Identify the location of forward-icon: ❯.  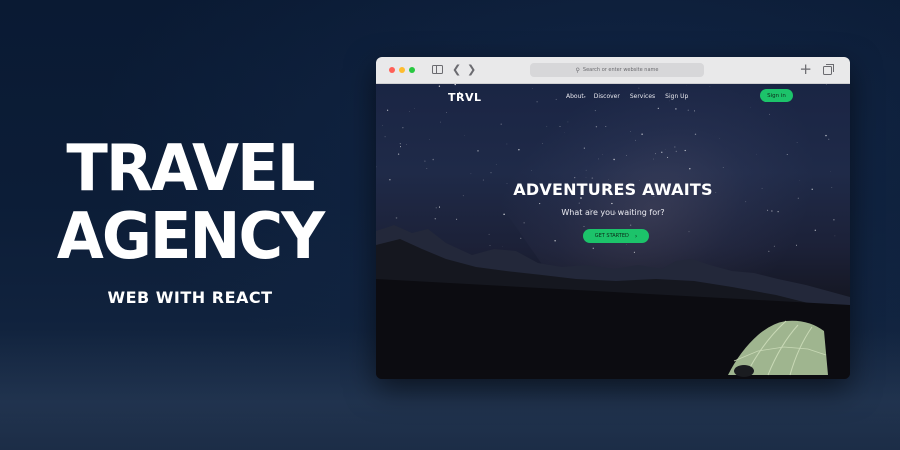
(471, 70).